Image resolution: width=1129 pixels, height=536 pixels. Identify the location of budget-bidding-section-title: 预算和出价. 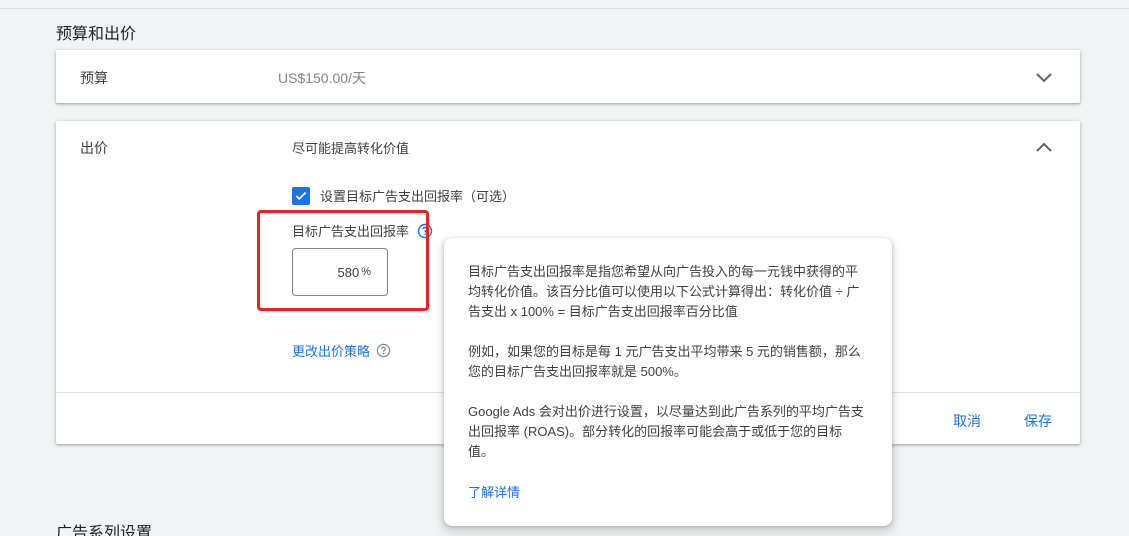
(96, 34).